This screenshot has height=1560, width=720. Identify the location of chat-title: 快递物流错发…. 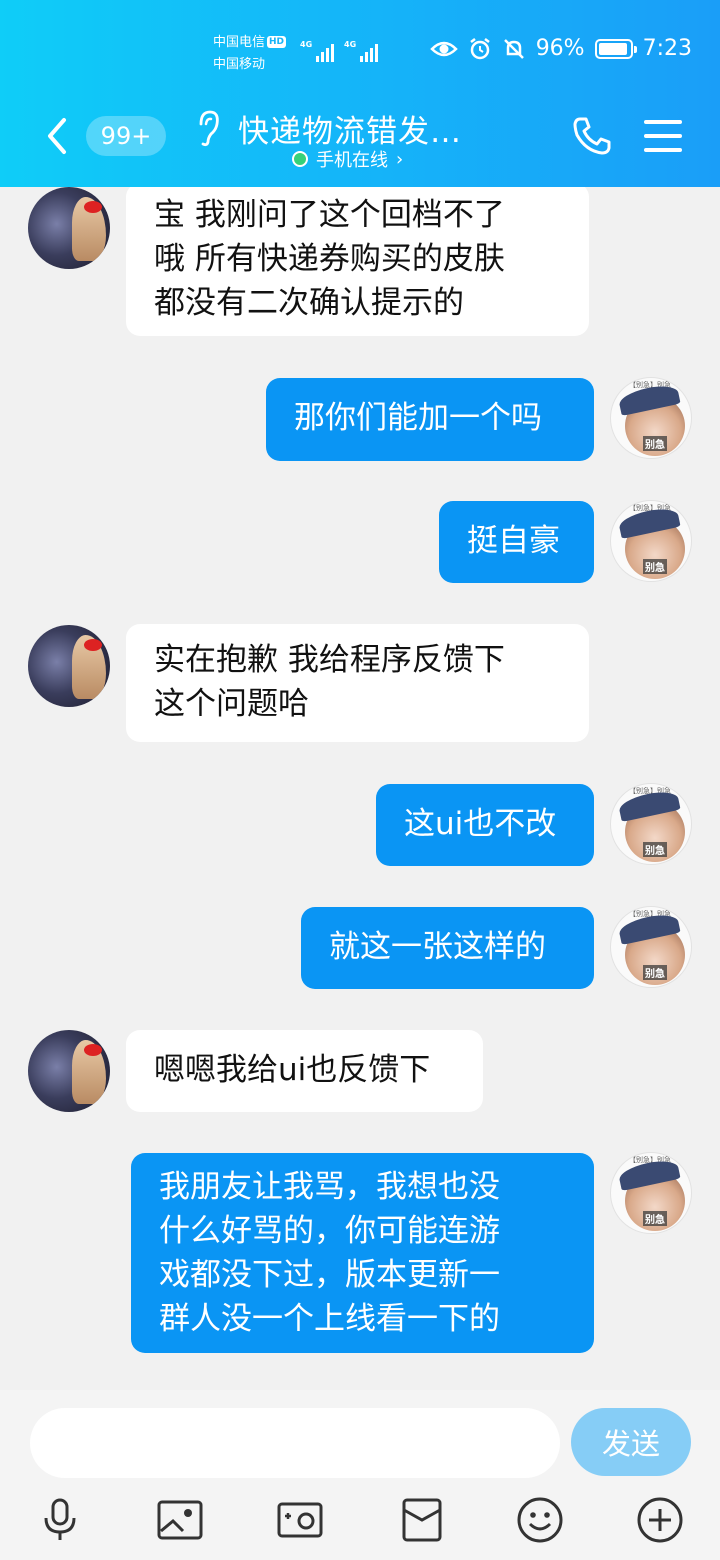
(350, 128).